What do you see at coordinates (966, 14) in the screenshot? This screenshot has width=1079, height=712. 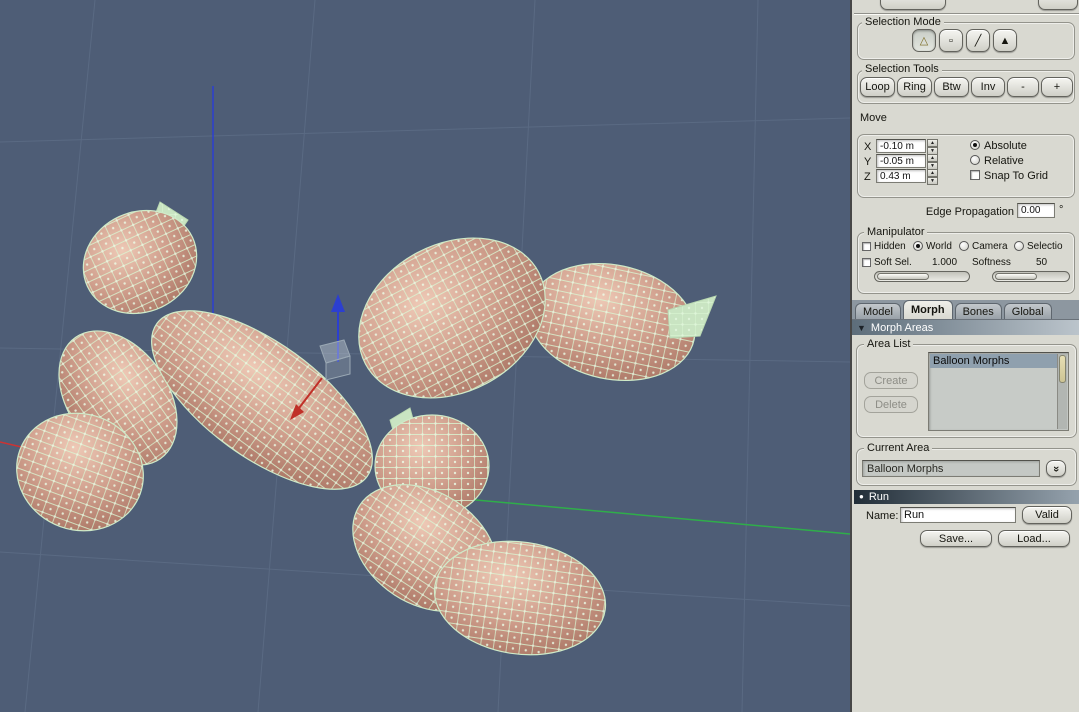 I see `separator` at bounding box center [966, 14].